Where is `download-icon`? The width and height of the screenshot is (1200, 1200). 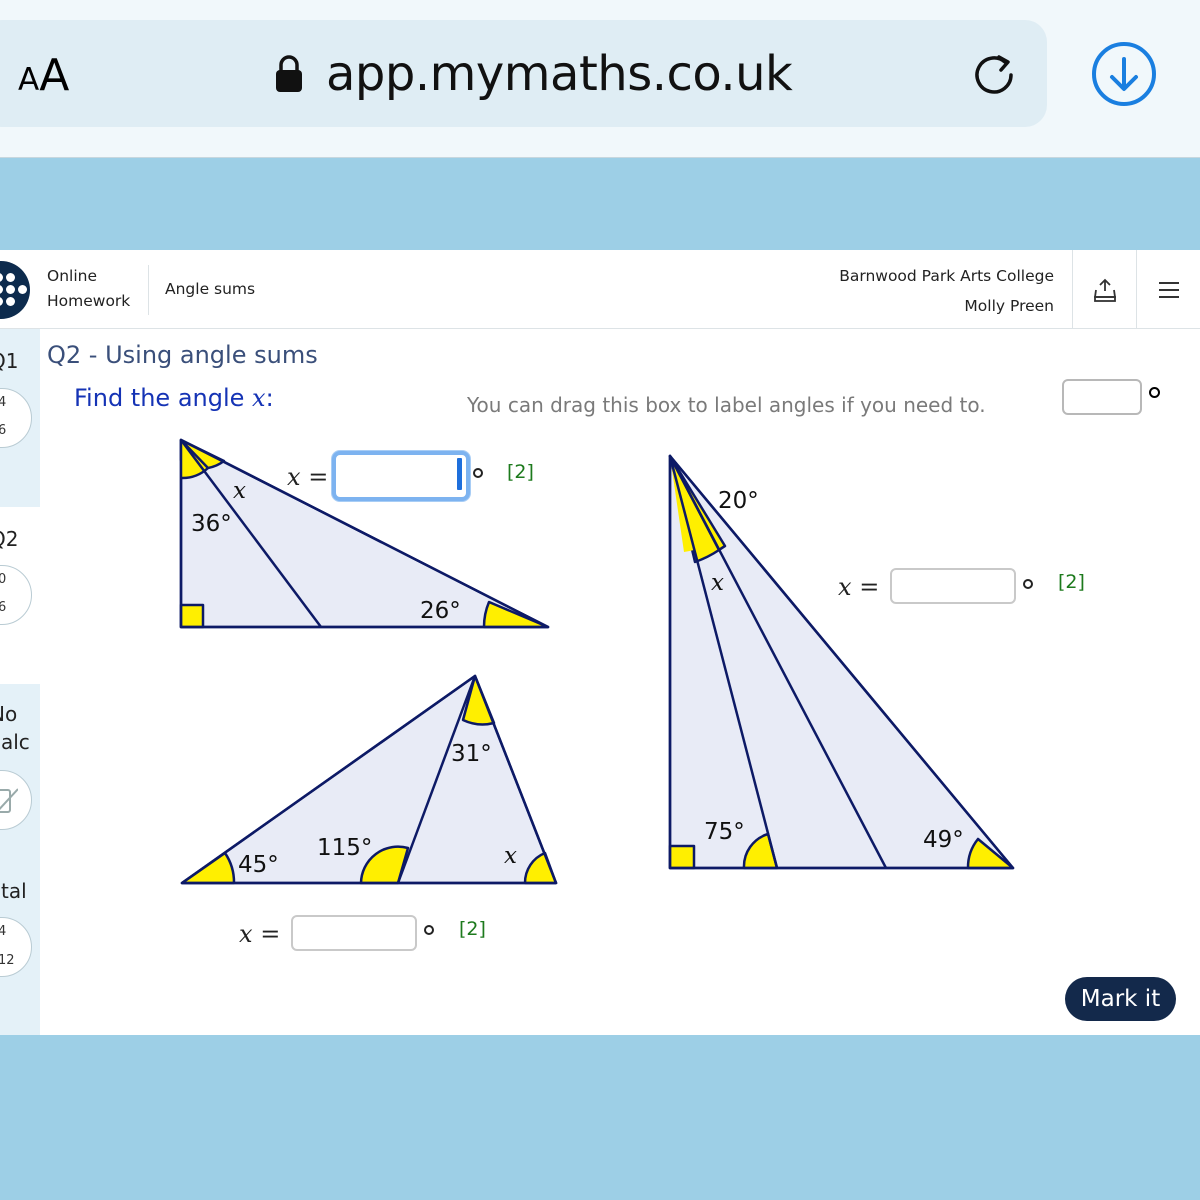
download-icon is located at coordinates (1124, 74).